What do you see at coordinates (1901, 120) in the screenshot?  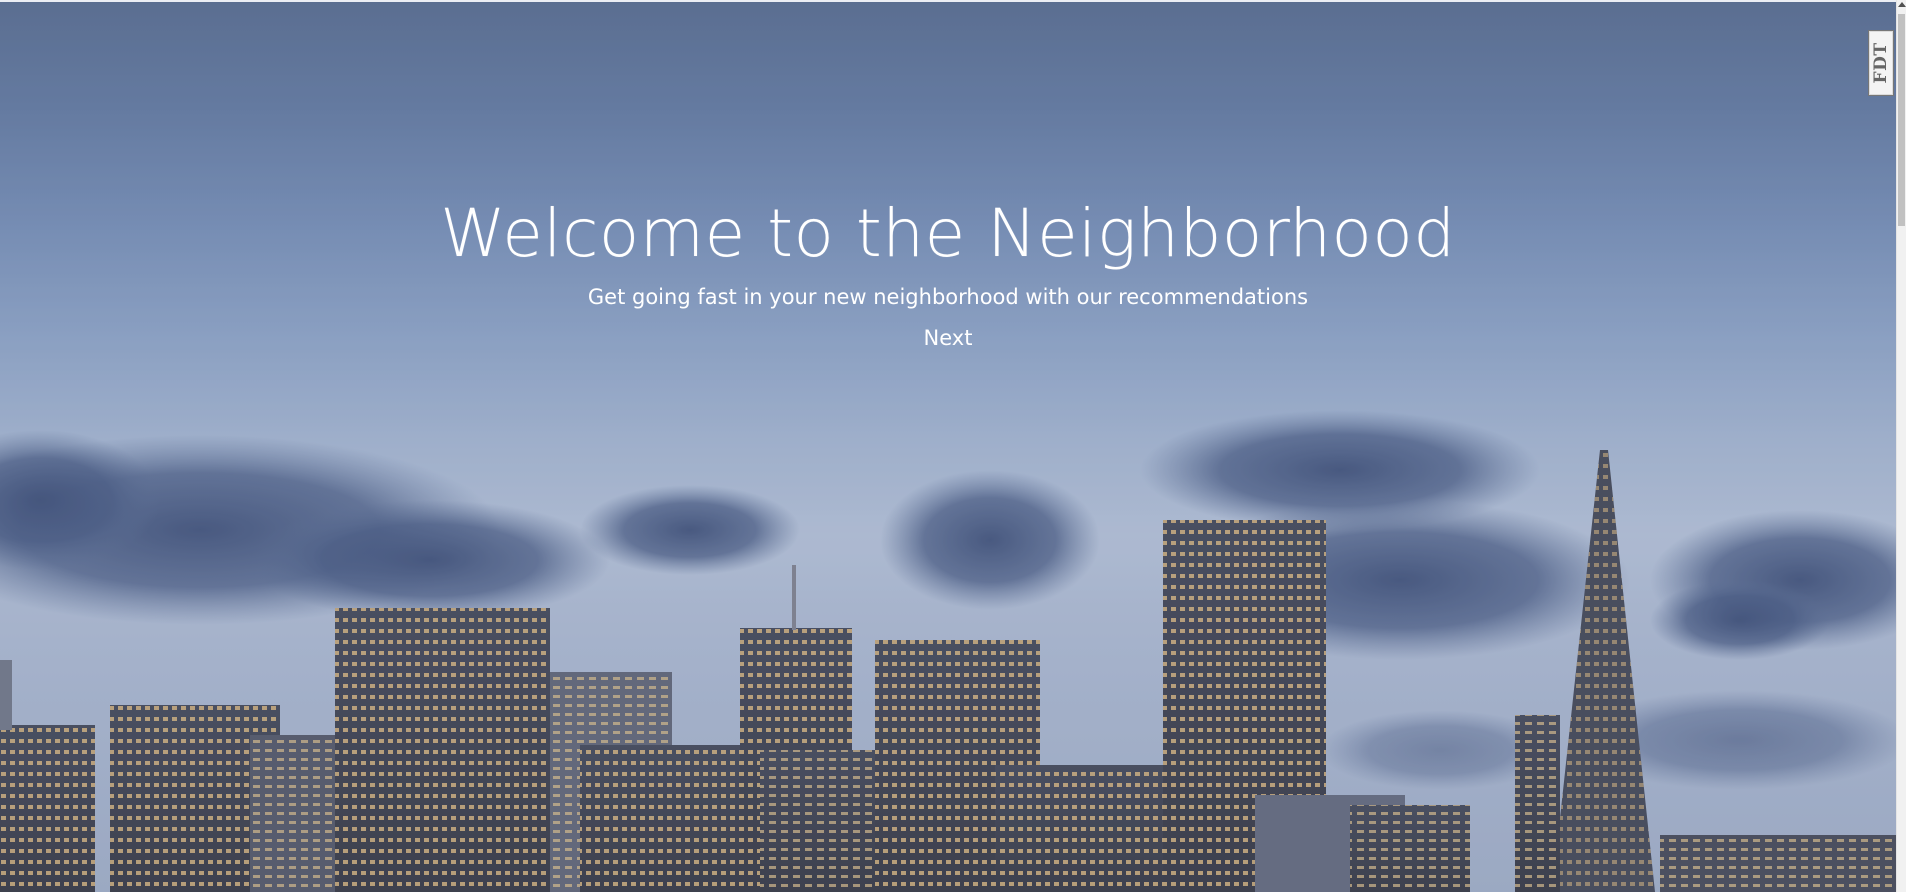 I see `scrollbar-thumb` at bounding box center [1901, 120].